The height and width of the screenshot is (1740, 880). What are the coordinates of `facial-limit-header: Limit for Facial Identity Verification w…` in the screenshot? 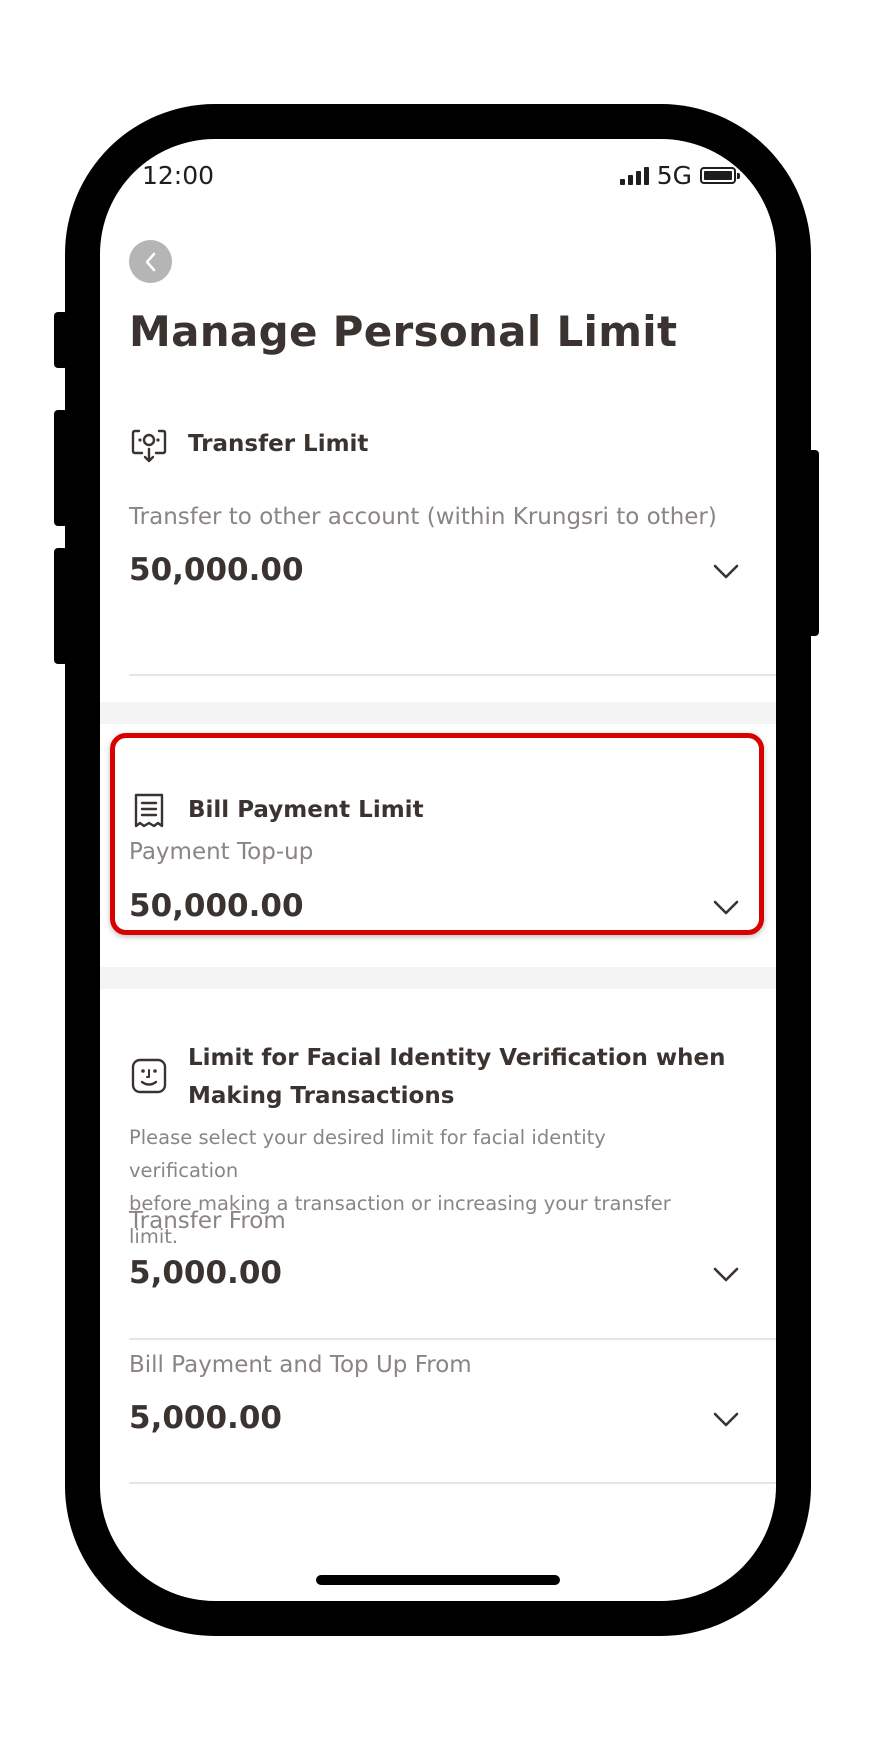 It's located at (427, 1077).